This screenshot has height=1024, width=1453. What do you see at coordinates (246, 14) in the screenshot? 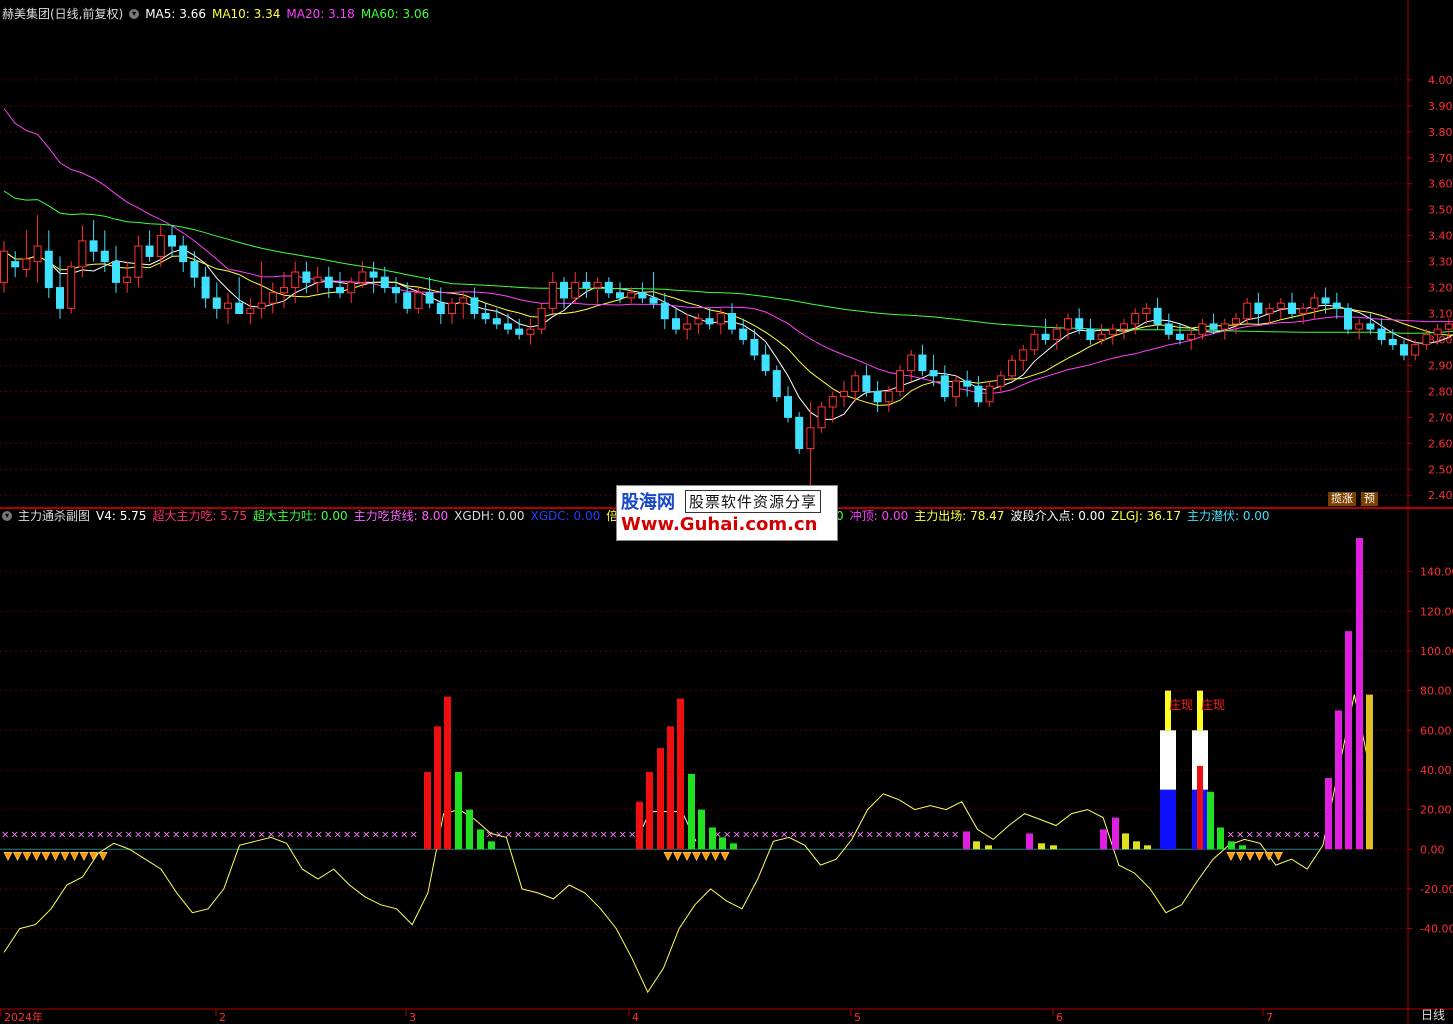
I see `ma-legend-item: MA10: 3.34` at bounding box center [246, 14].